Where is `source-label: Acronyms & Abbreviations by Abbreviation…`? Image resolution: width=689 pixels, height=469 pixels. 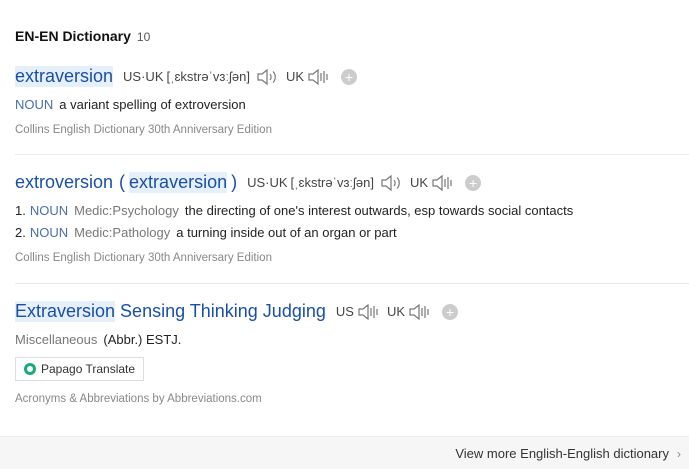 source-label: Acronyms & Abbreviations by Abbreviation… is located at coordinates (138, 399).